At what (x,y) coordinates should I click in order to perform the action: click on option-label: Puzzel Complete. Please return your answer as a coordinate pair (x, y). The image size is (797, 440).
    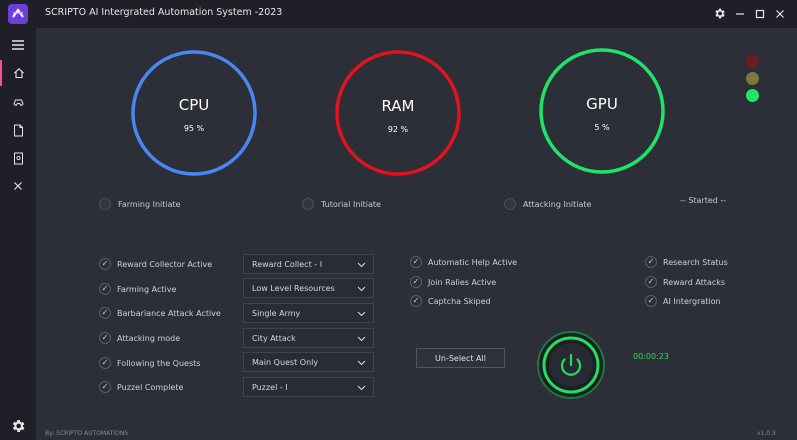
    Looking at the image, I should click on (150, 387).